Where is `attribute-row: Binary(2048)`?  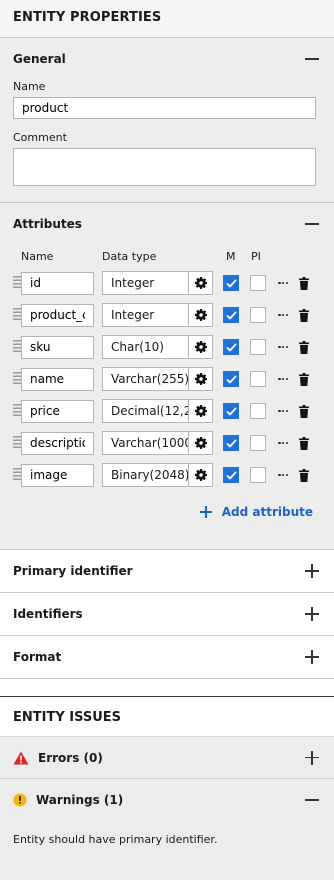 attribute-row: Binary(2048) is located at coordinates (167, 475).